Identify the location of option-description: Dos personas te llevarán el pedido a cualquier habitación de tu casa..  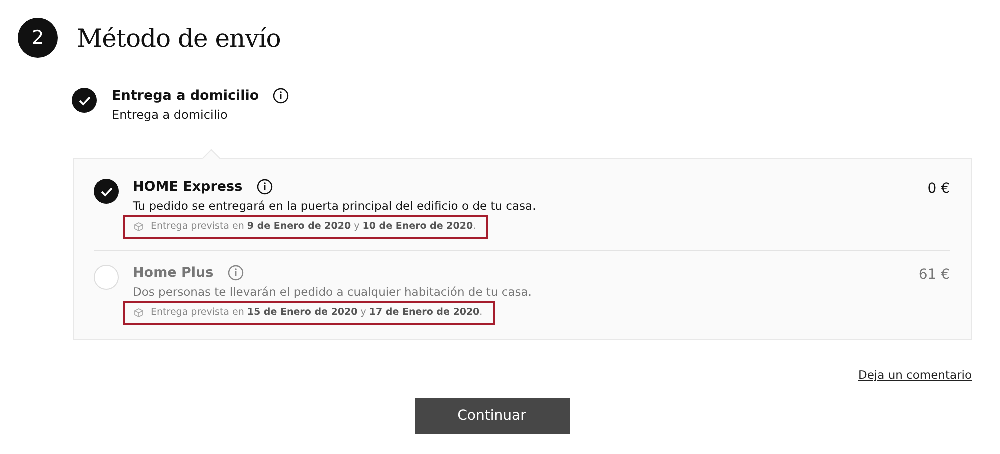
(333, 292).